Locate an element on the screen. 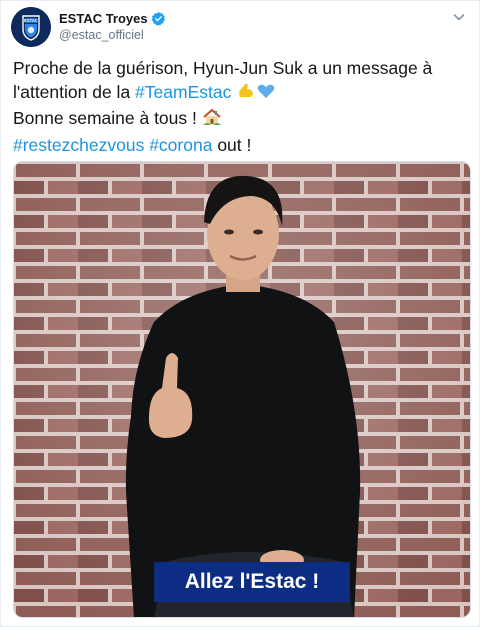 The height and width of the screenshot is (627, 480). video-caption: Allez l'Estac ! is located at coordinates (252, 582).